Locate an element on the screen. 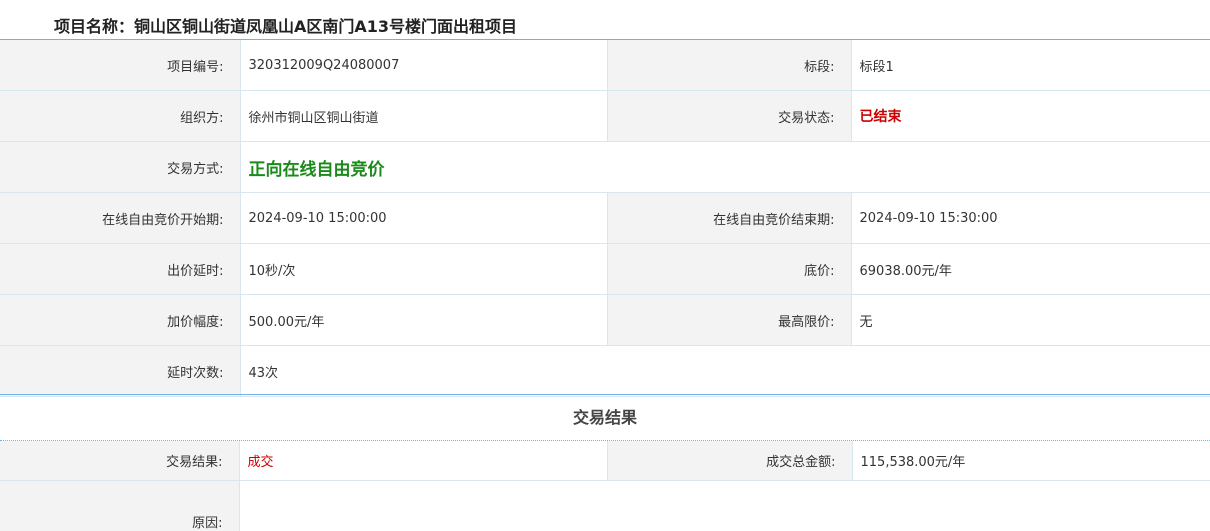 The height and width of the screenshot is (531, 1210). reason-value is located at coordinates (724, 505).